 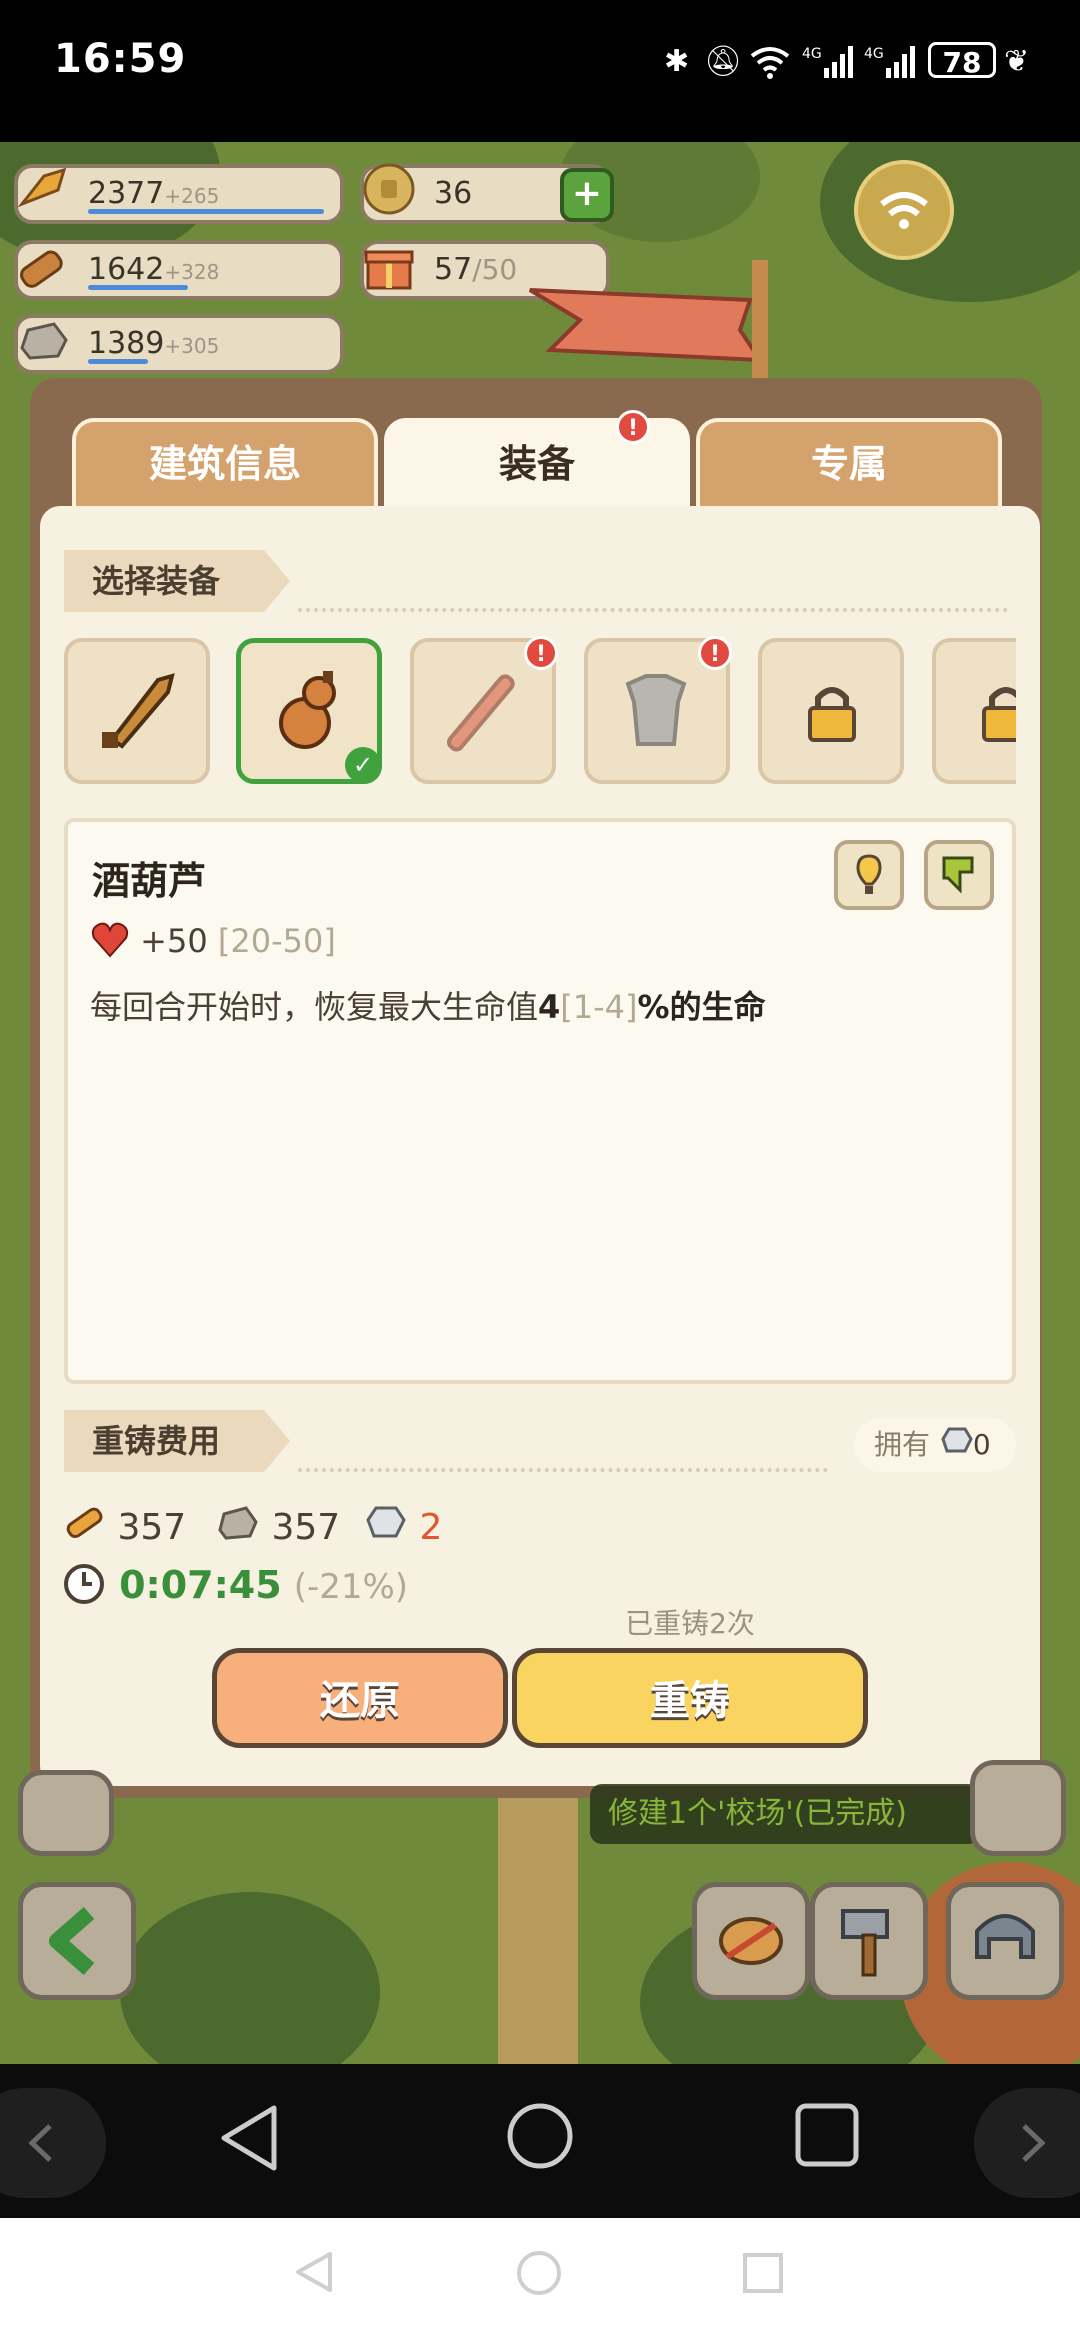 What do you see at coordinates (278, 1525) in the screenshot?
I see `cost-stone: 357` at bounding box center [278, 1525].